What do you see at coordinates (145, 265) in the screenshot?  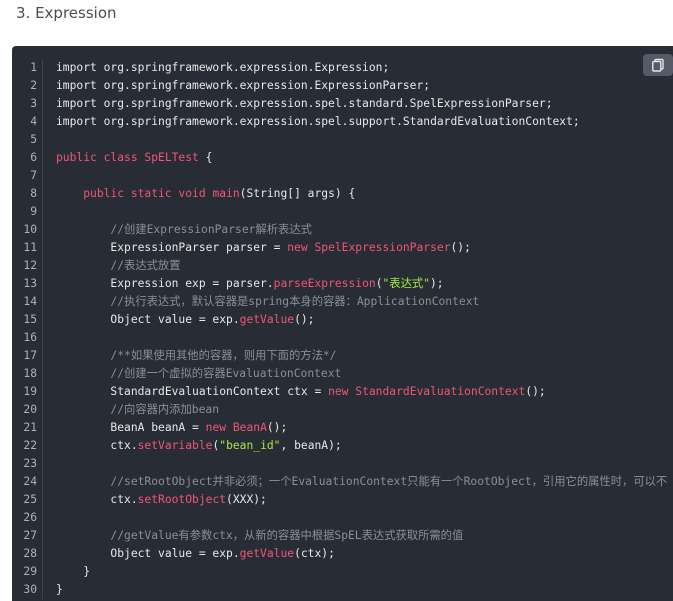 I see `code-token-cm: //表达式放置` at bounding box center [145, 265].